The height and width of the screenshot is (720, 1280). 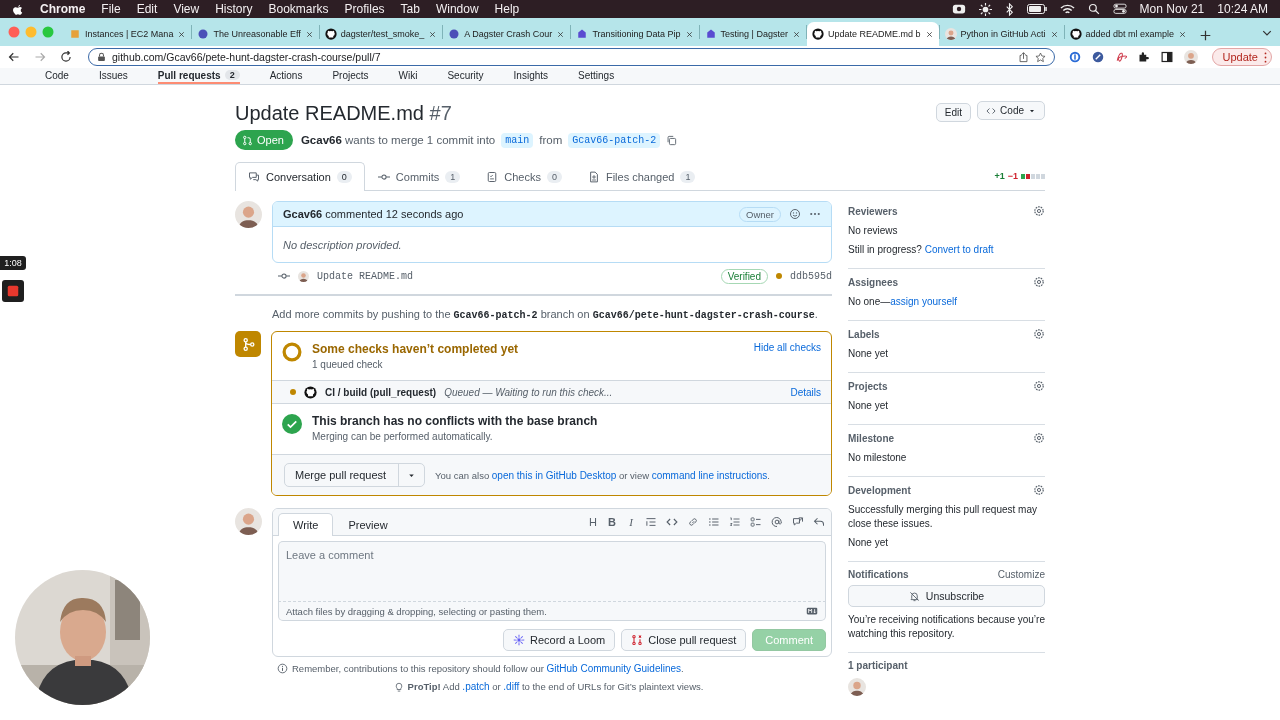 What do you see at coordinates (612, 522) in the screenshot?
I see `format-button: B` at bounding box center [612, 522].